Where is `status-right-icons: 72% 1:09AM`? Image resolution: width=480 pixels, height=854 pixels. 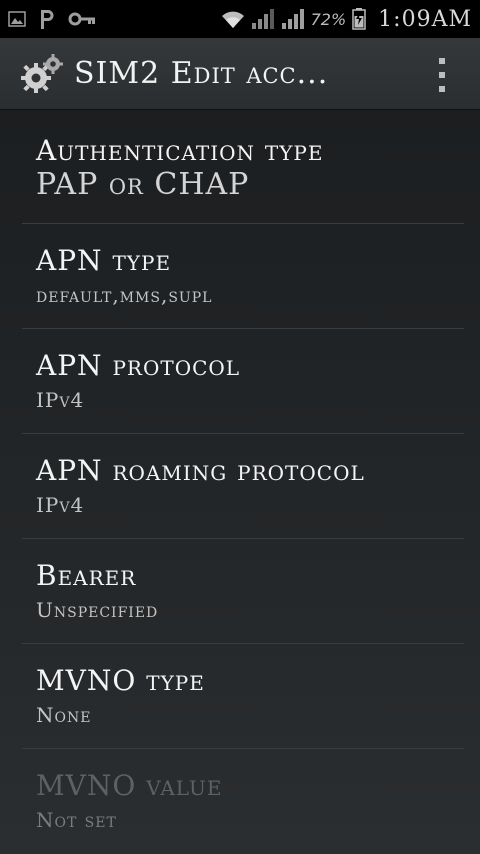 status-right-icons: 72% 1:09AM is located at coordinates (346, 19).